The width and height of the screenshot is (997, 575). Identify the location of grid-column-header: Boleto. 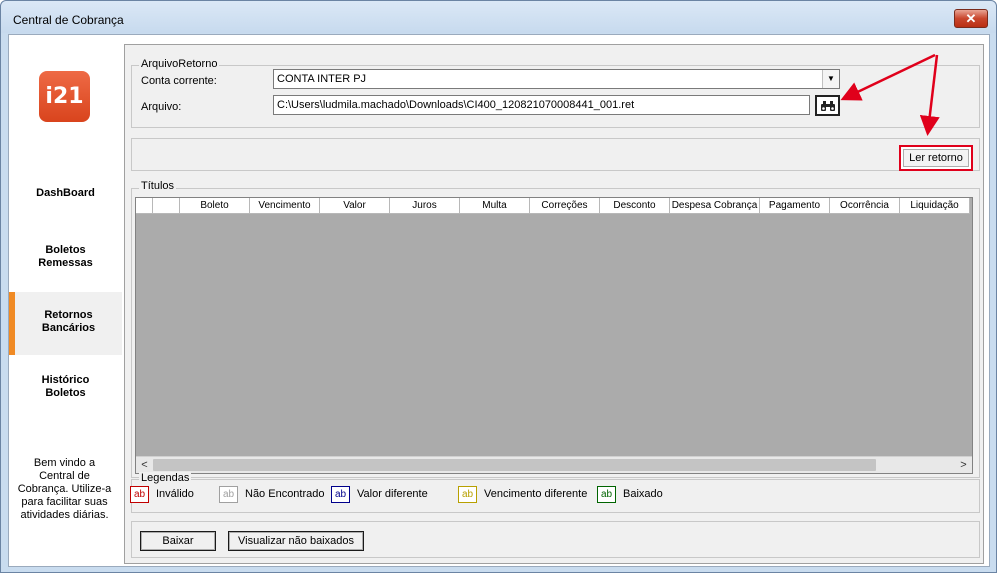
(215, 206).